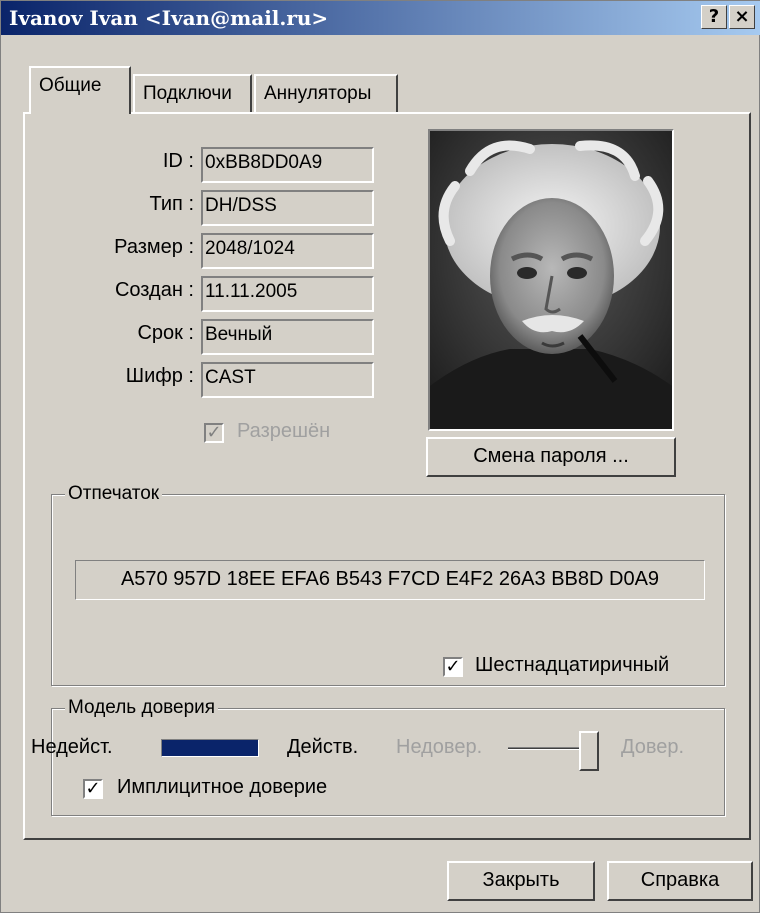 Image resolution: width=760 pixels, height=913 pixels. I want to click on help-button: Справка, so click(680, 881).